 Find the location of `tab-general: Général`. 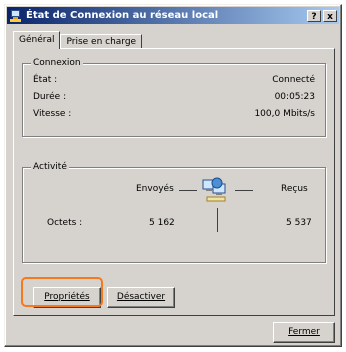

tab-general: Général is located at coordinates (37, 40).